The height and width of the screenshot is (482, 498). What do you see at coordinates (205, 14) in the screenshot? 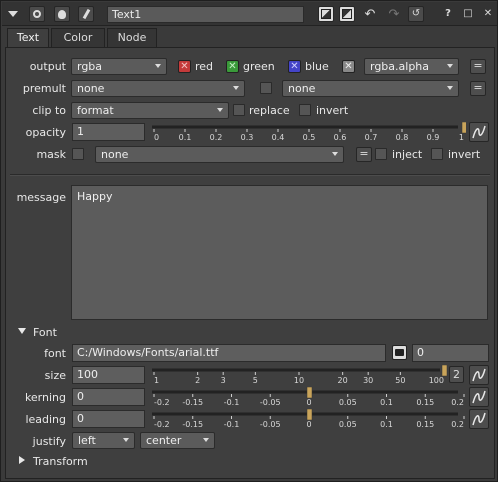
I see `node-name-field: Text1` at bounding box center [205, 14].